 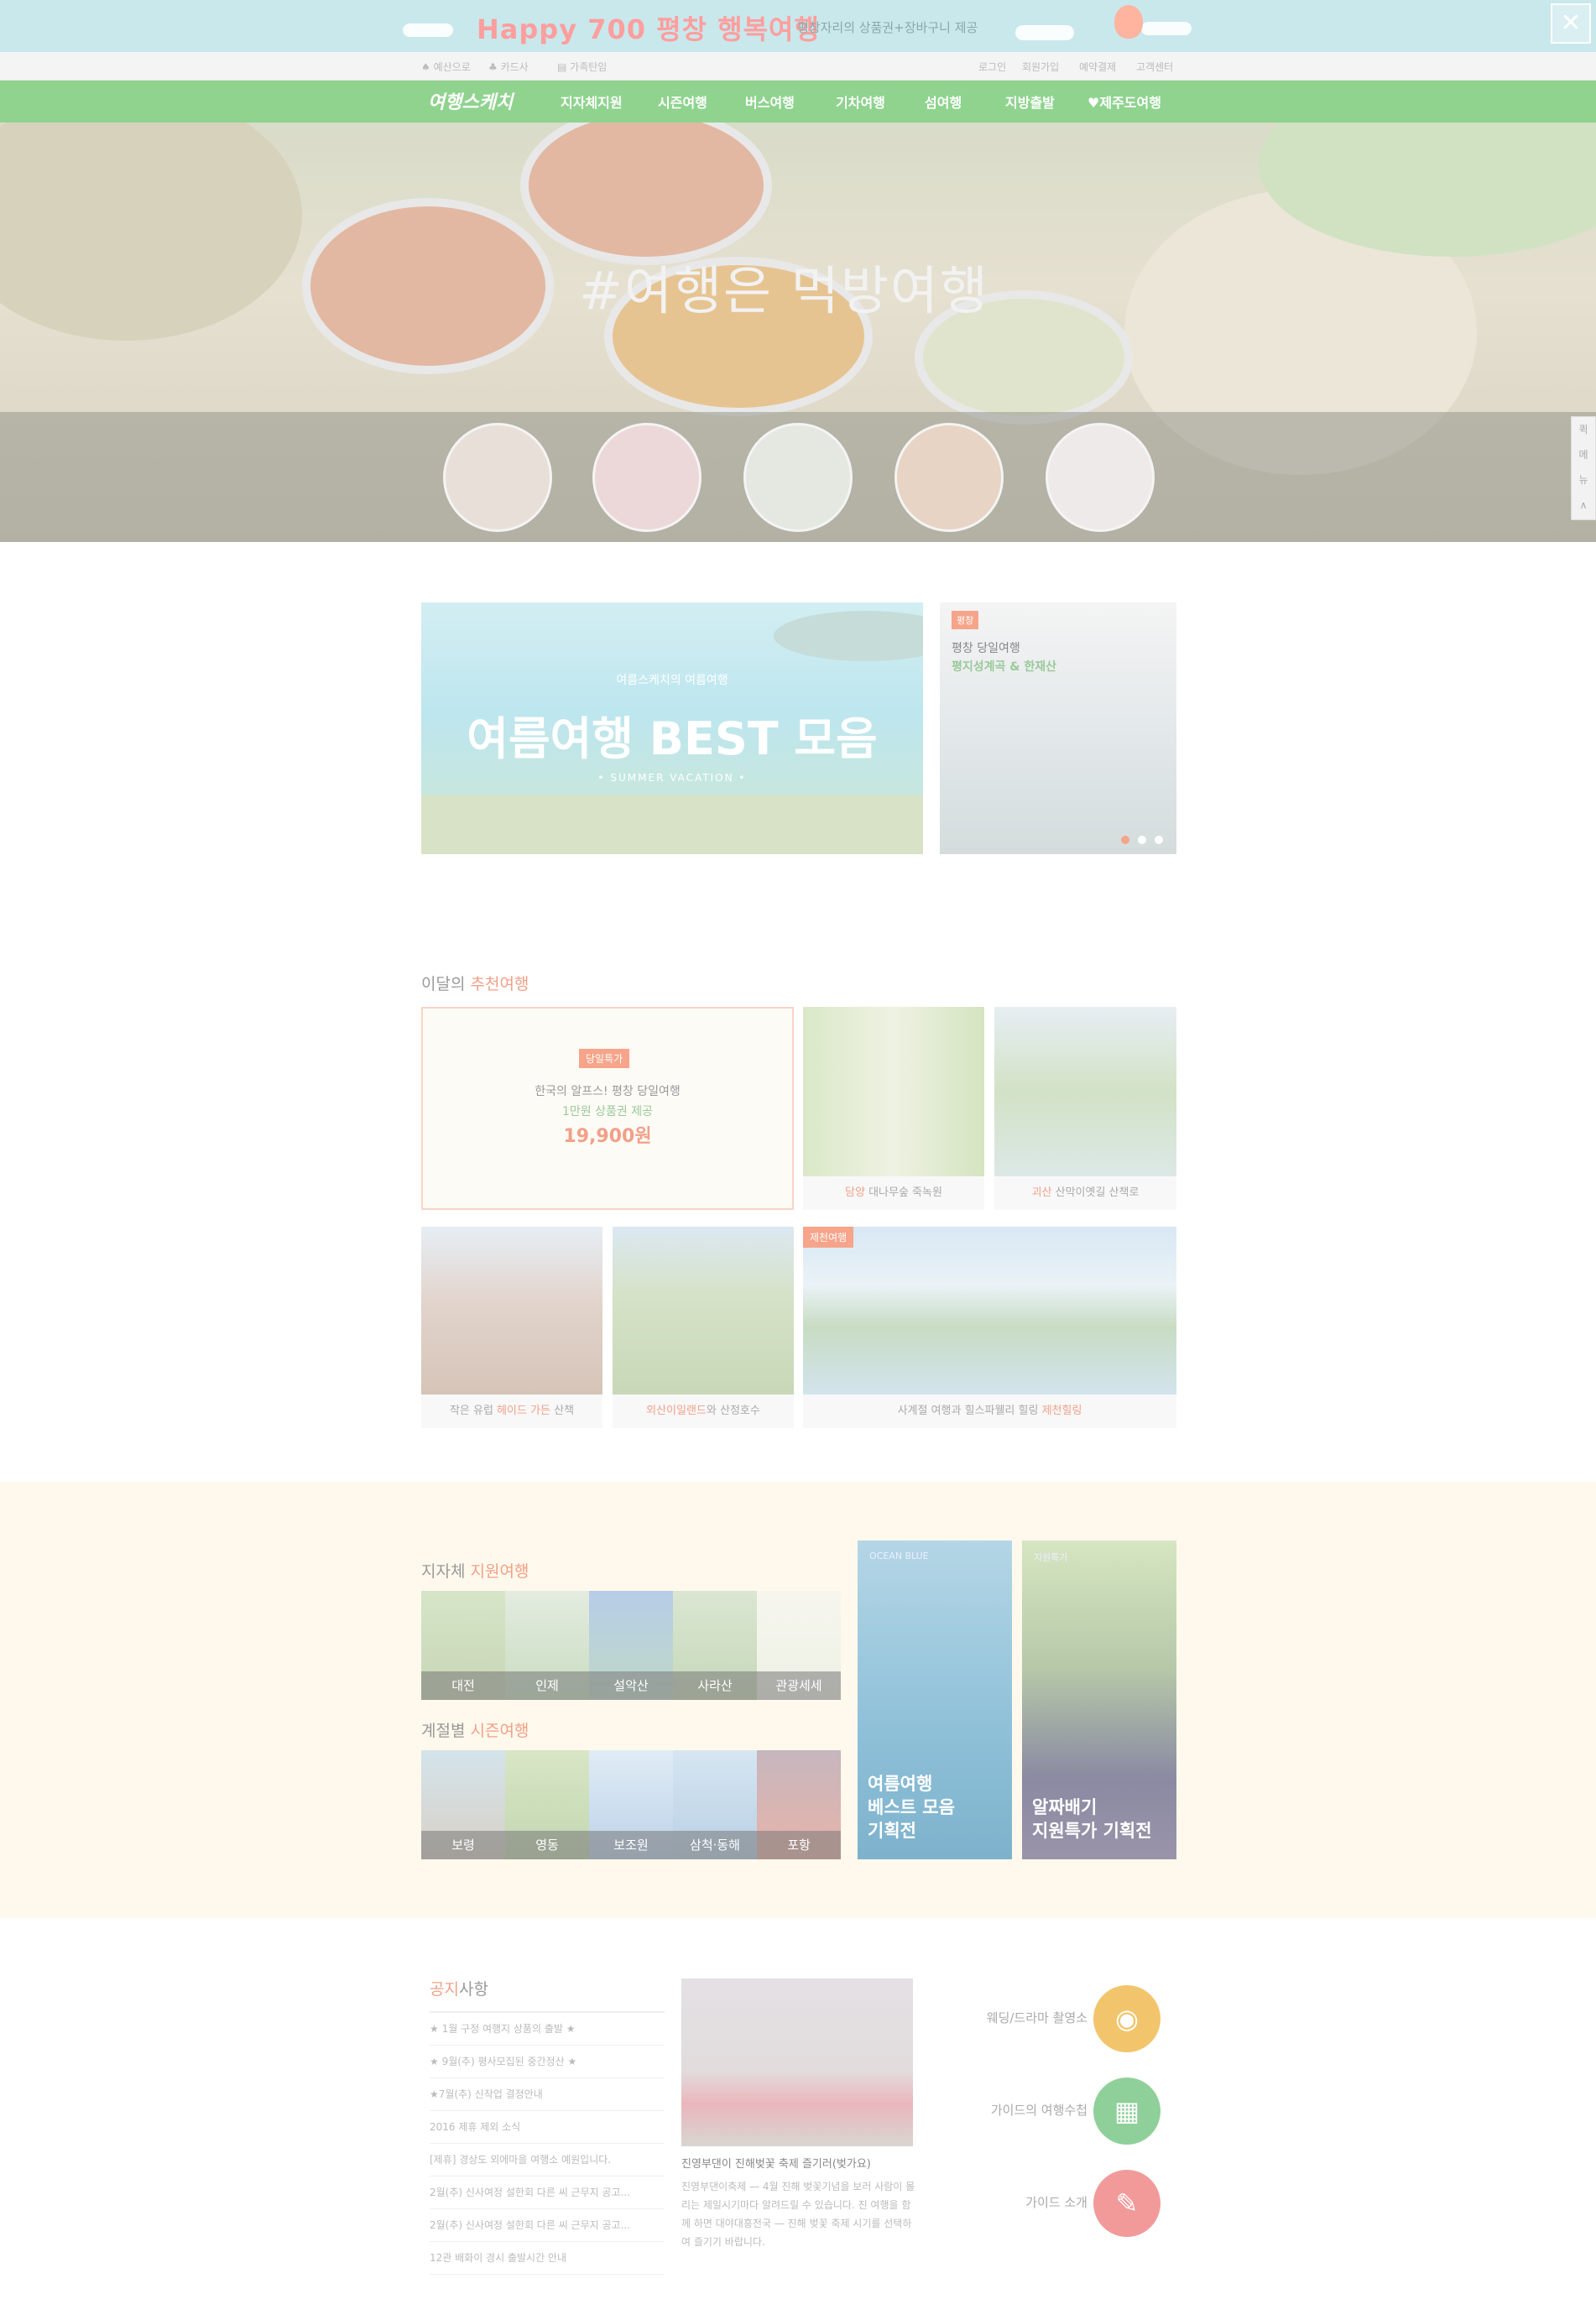 What do you see at coordinates (797, 2062) in the screenshot?
I see `cherry-blossom-image` at bounding box center [797, 2062].